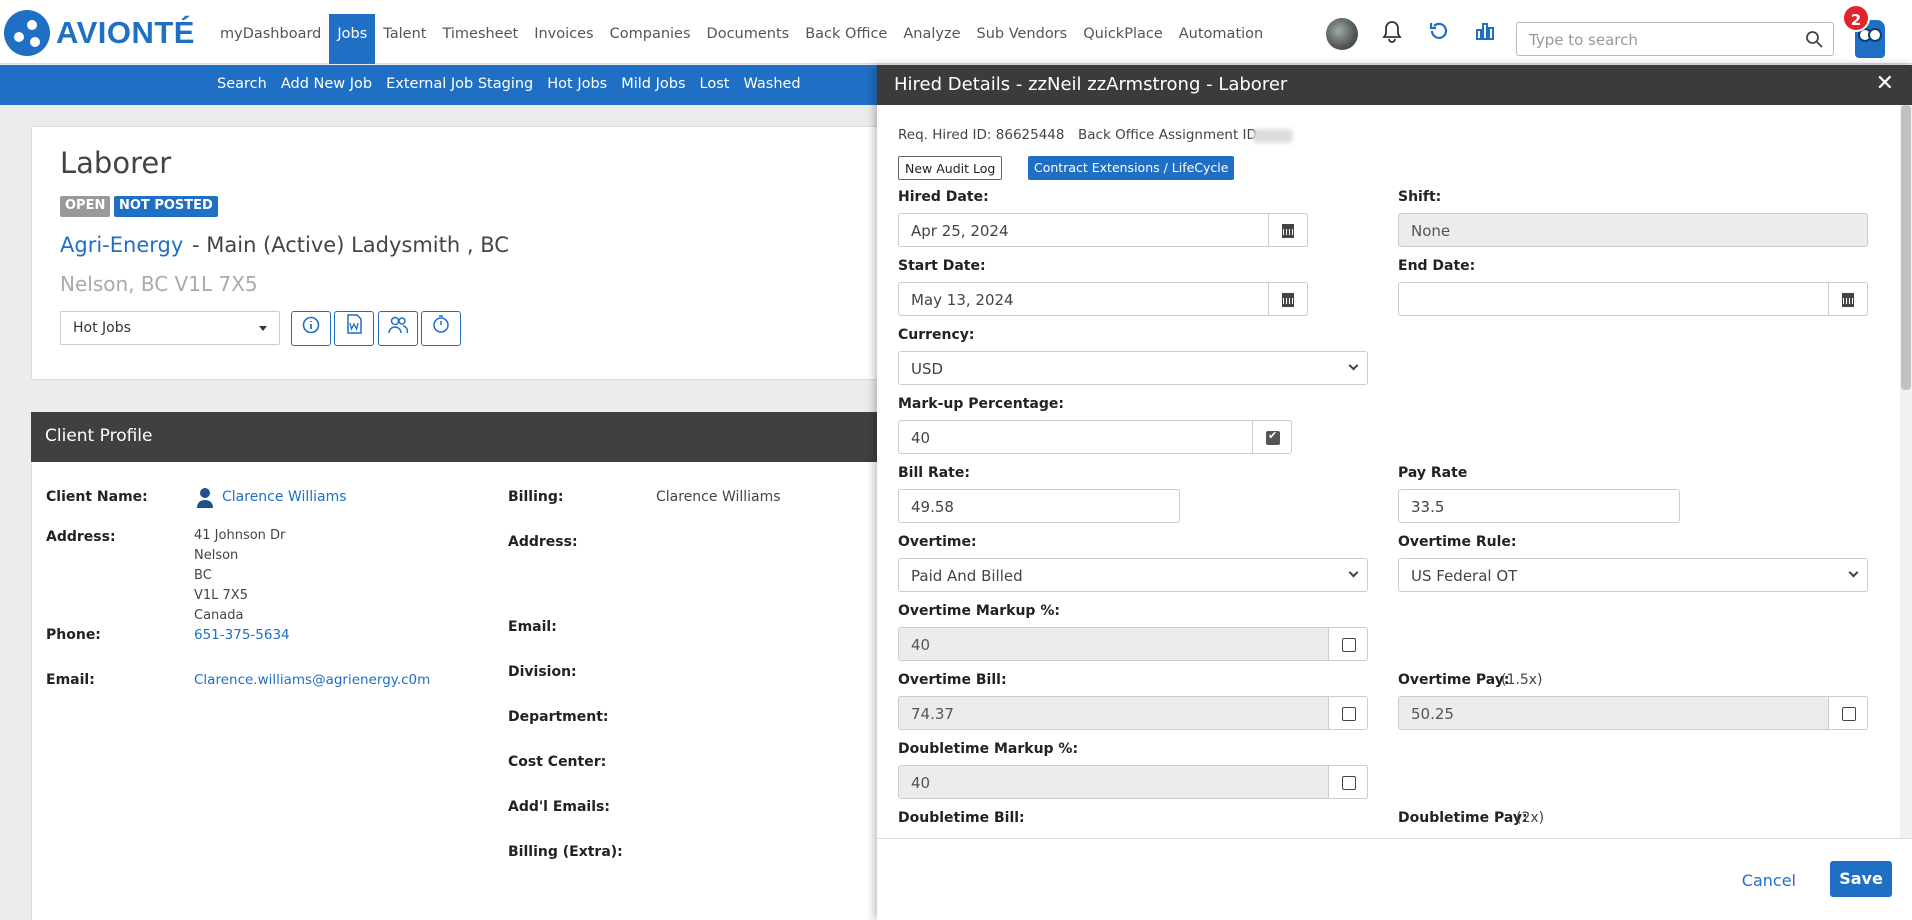 The image size is (1912, 920). I want to click on hired-date-label: Hired Date:, so click(943, 197).